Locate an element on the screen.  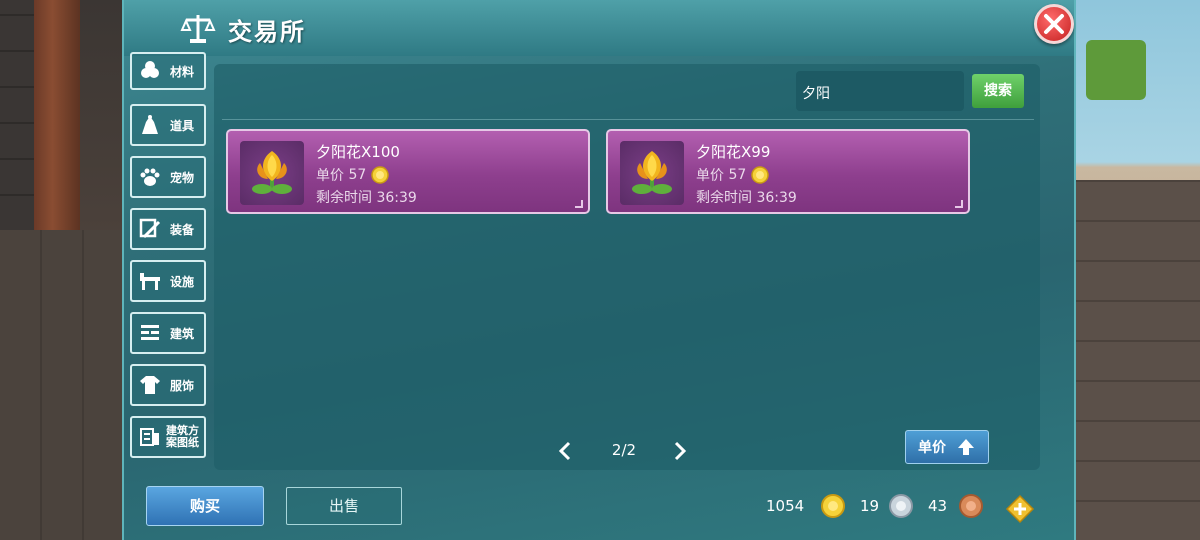
sidebar-item-equipment: 装备 is located at coordinates (168, 229).